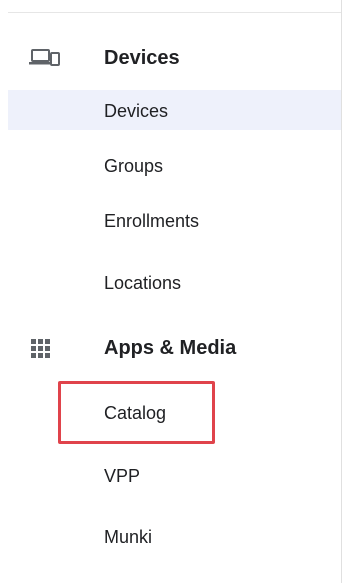  Describe the element at coordinates (142, 58) in the screenshot. I see `section-label-devices: Devices` at that location.